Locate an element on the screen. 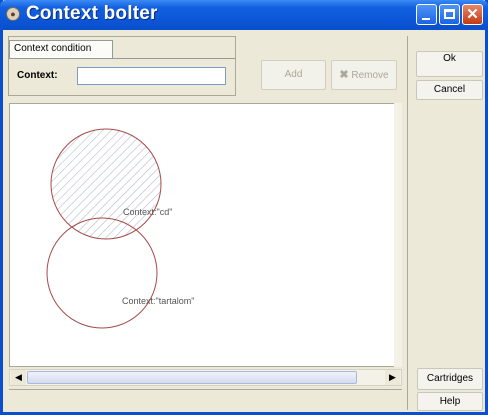  minimize-icon is located at coordinates (426, 19).